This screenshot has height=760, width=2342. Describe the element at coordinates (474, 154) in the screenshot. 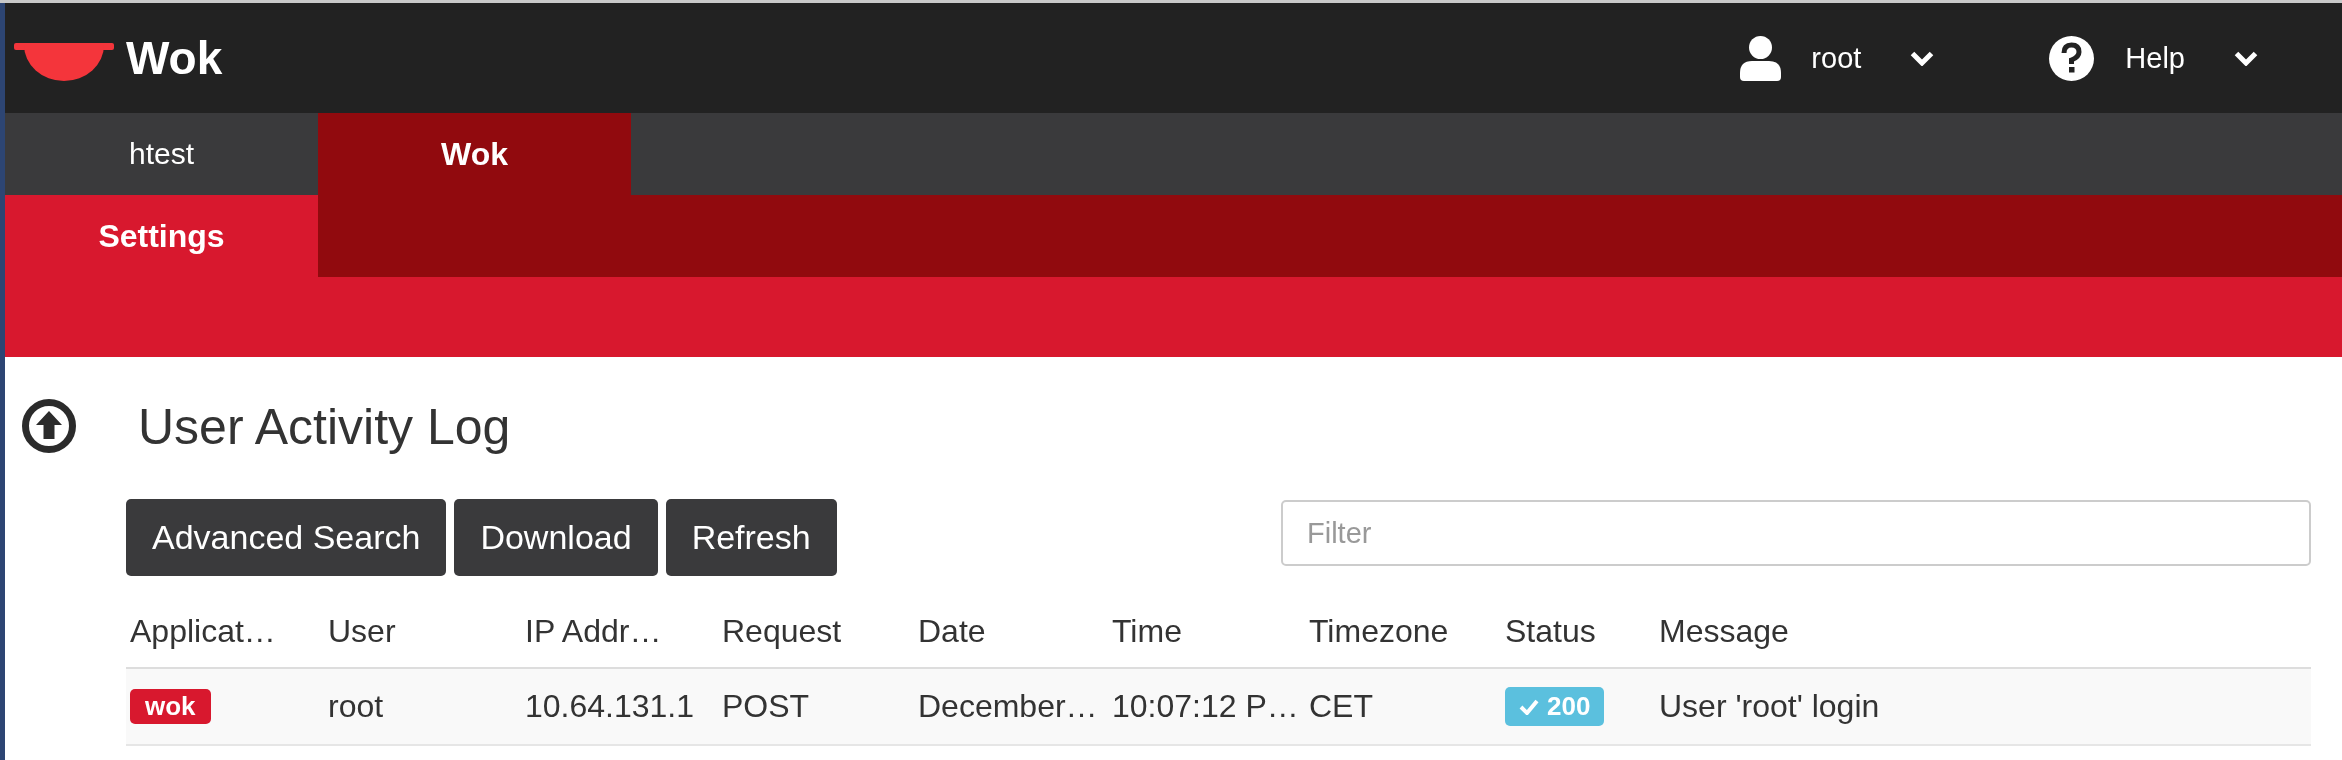

I see `tab: Wok` at that location.